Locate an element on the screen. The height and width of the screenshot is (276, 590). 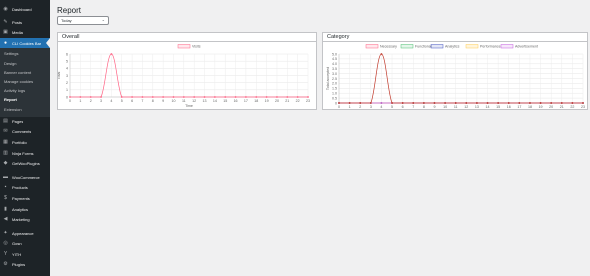
x-tick-label: 12 is located at coordinates (194, 101).